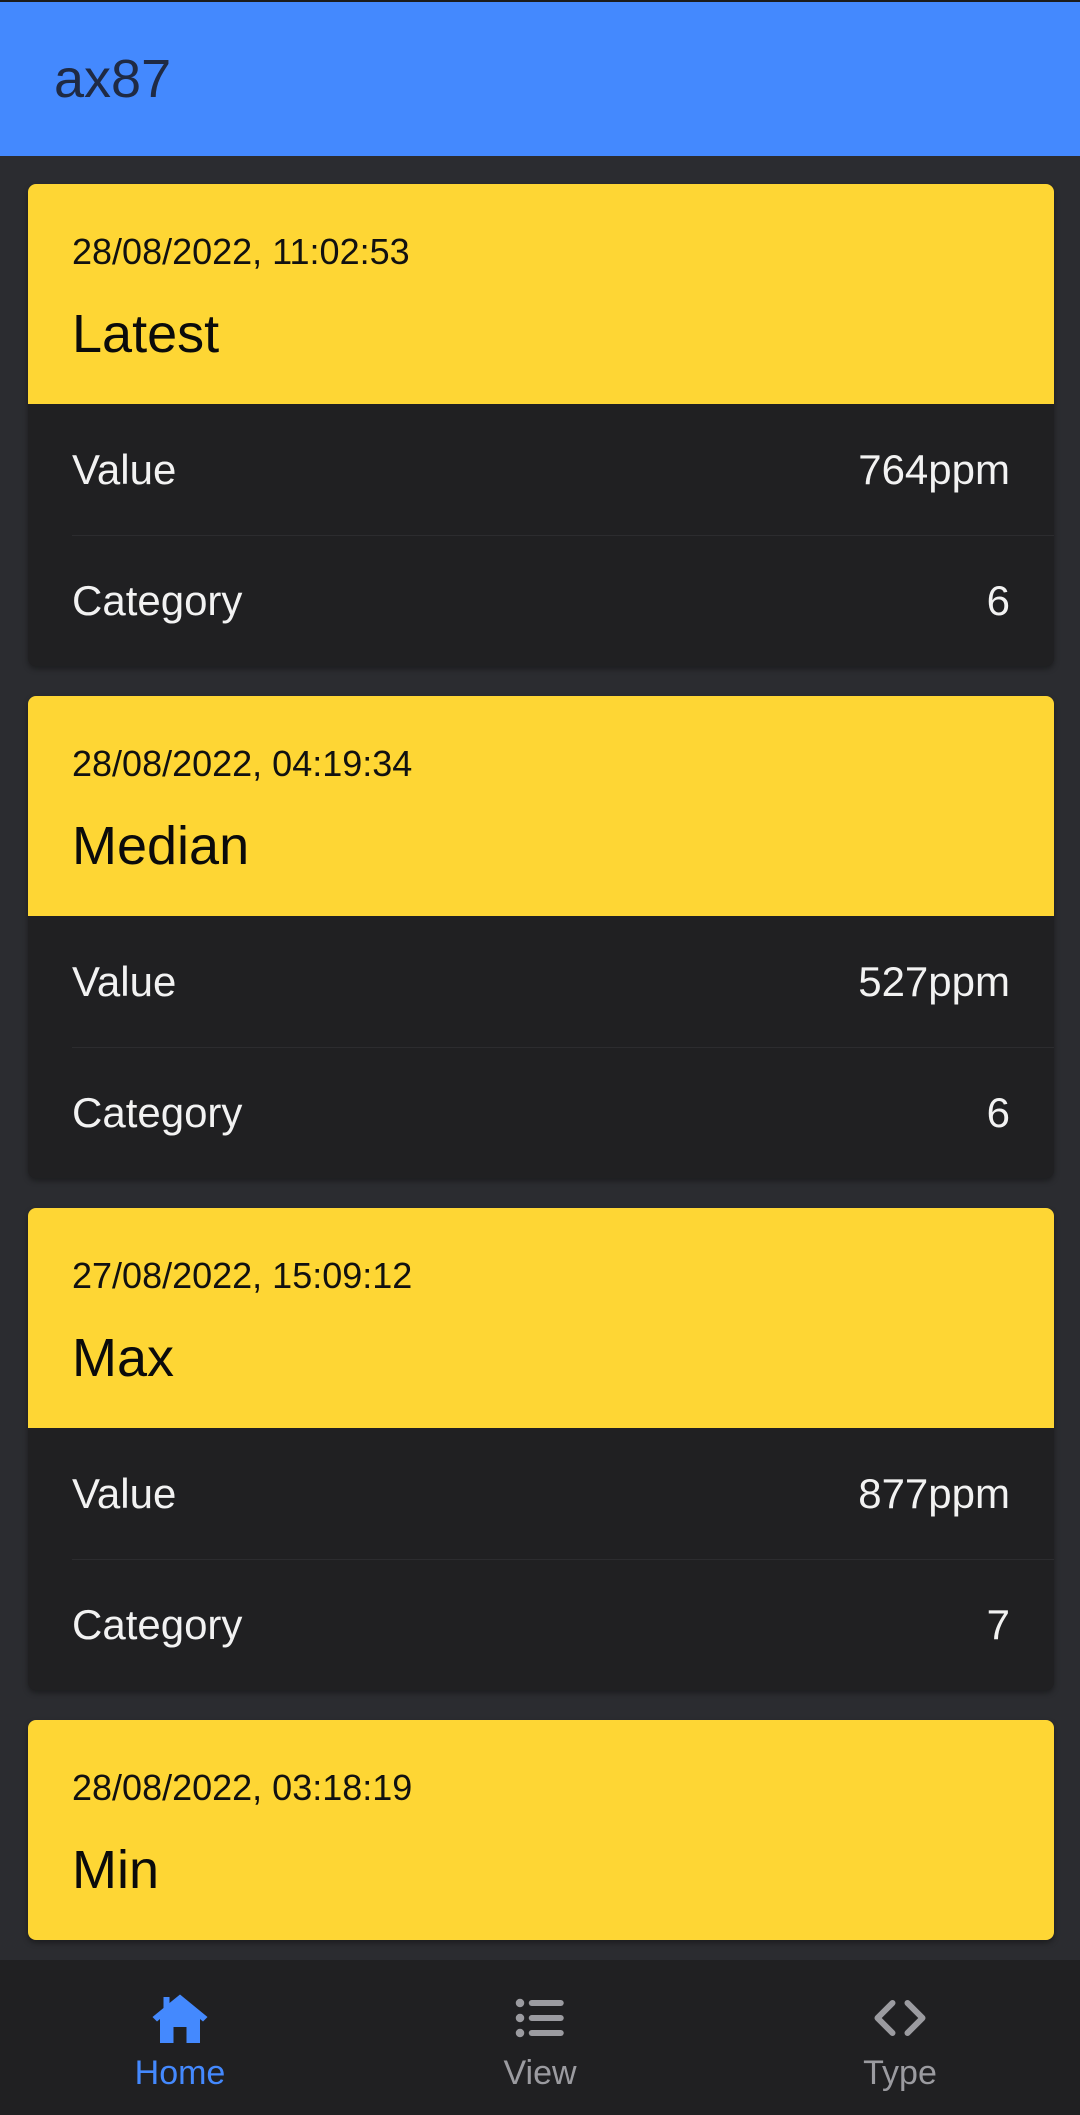 This screenshot has height=2115, width=1080. I want to click on code-icon, so click(900, 2018).